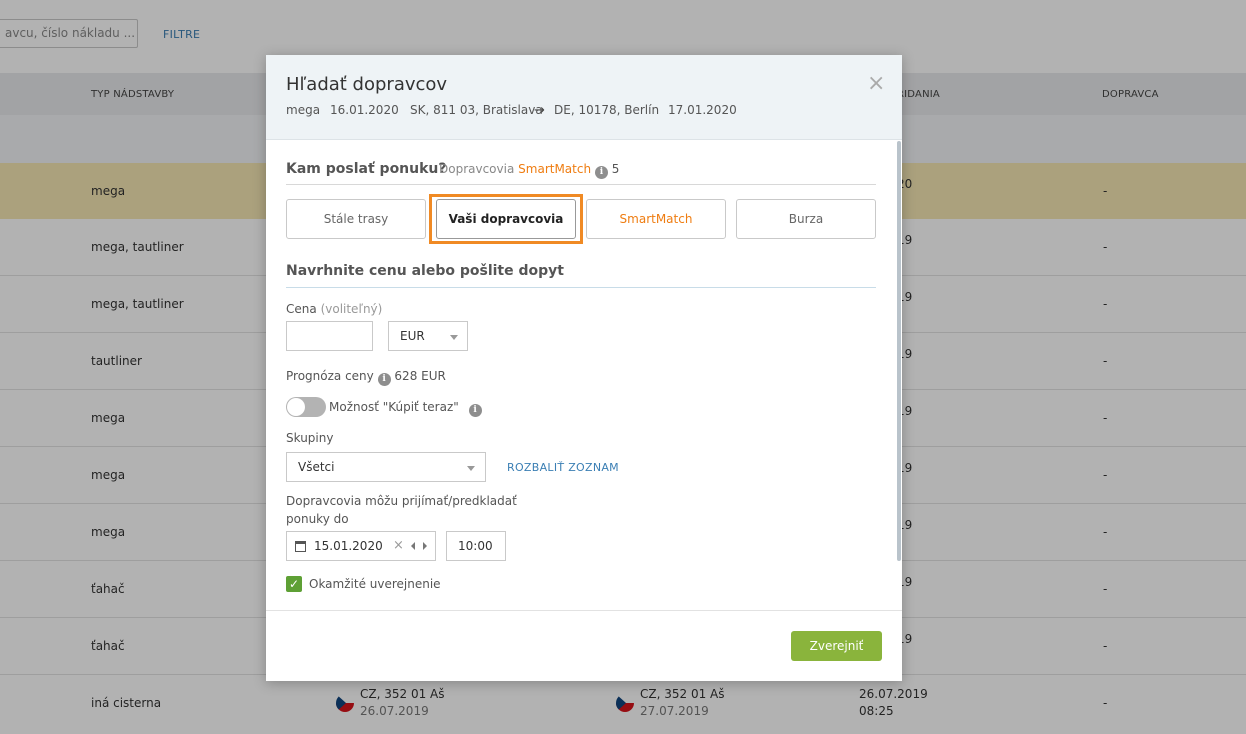 The image size is (1246, 734). I want to click on dialog-scrollbar, so click(899, 351).